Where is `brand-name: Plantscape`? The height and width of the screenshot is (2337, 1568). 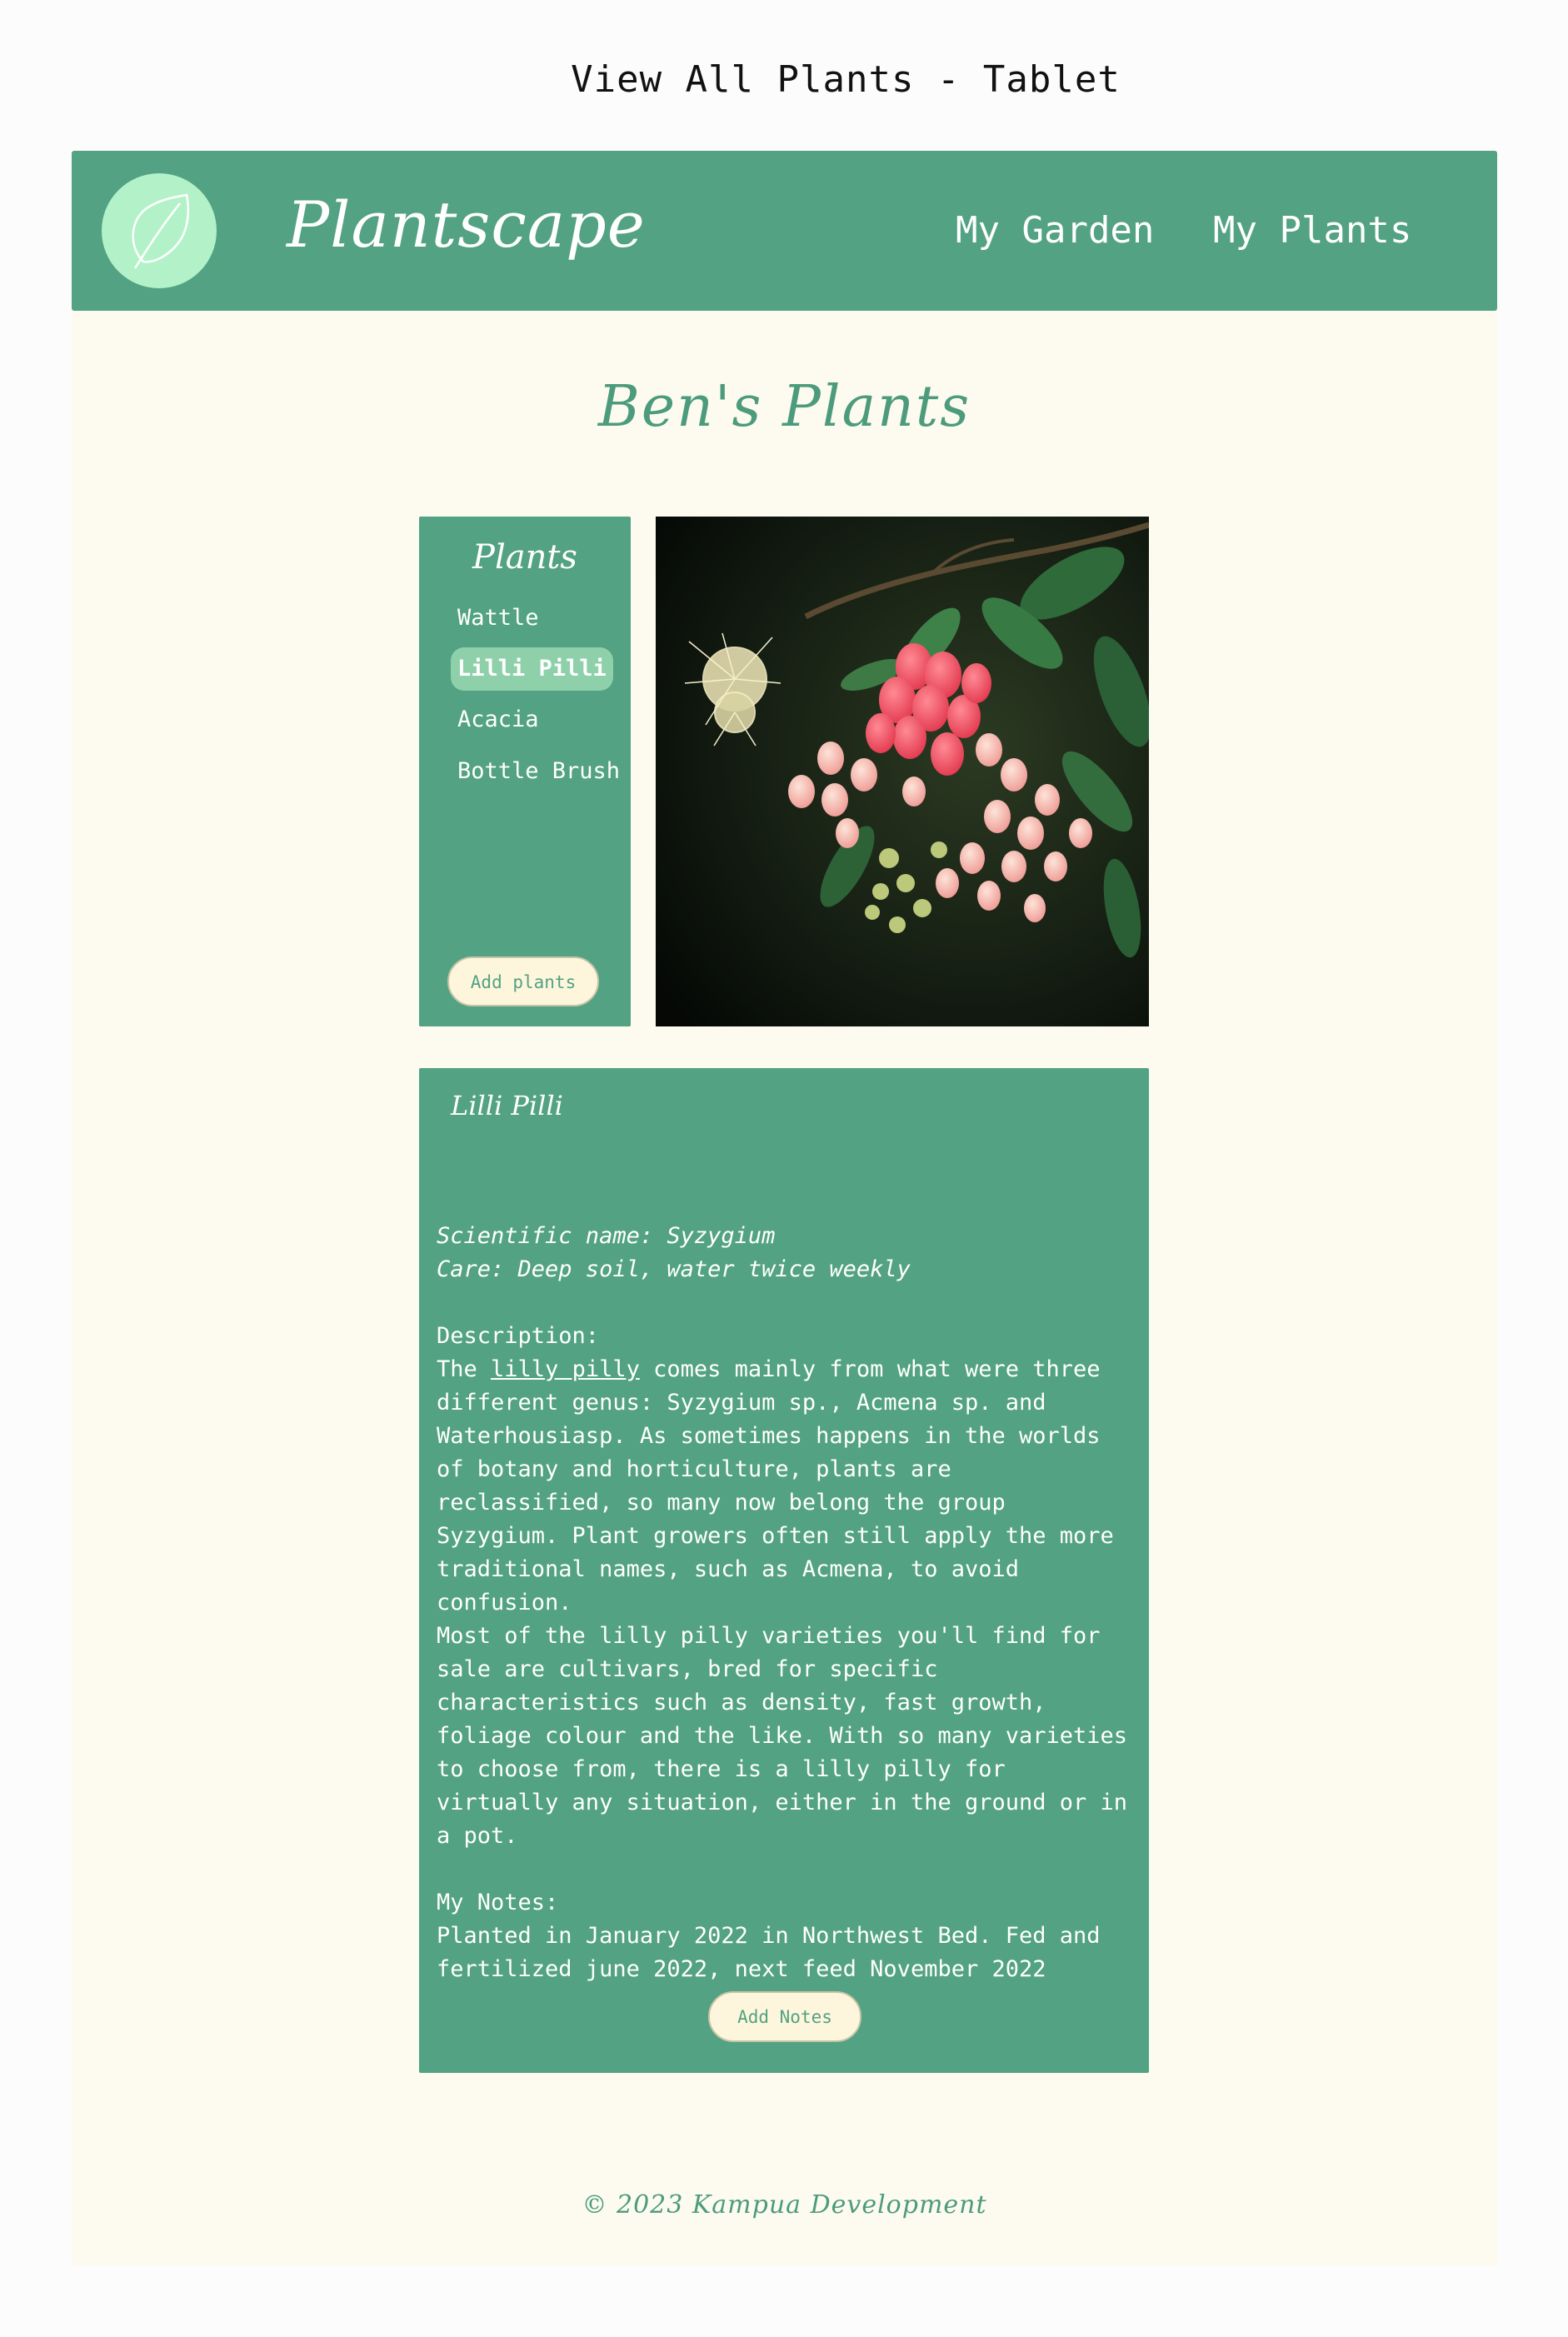 brand-name: Plantscape is located at coordinates (466, 225).